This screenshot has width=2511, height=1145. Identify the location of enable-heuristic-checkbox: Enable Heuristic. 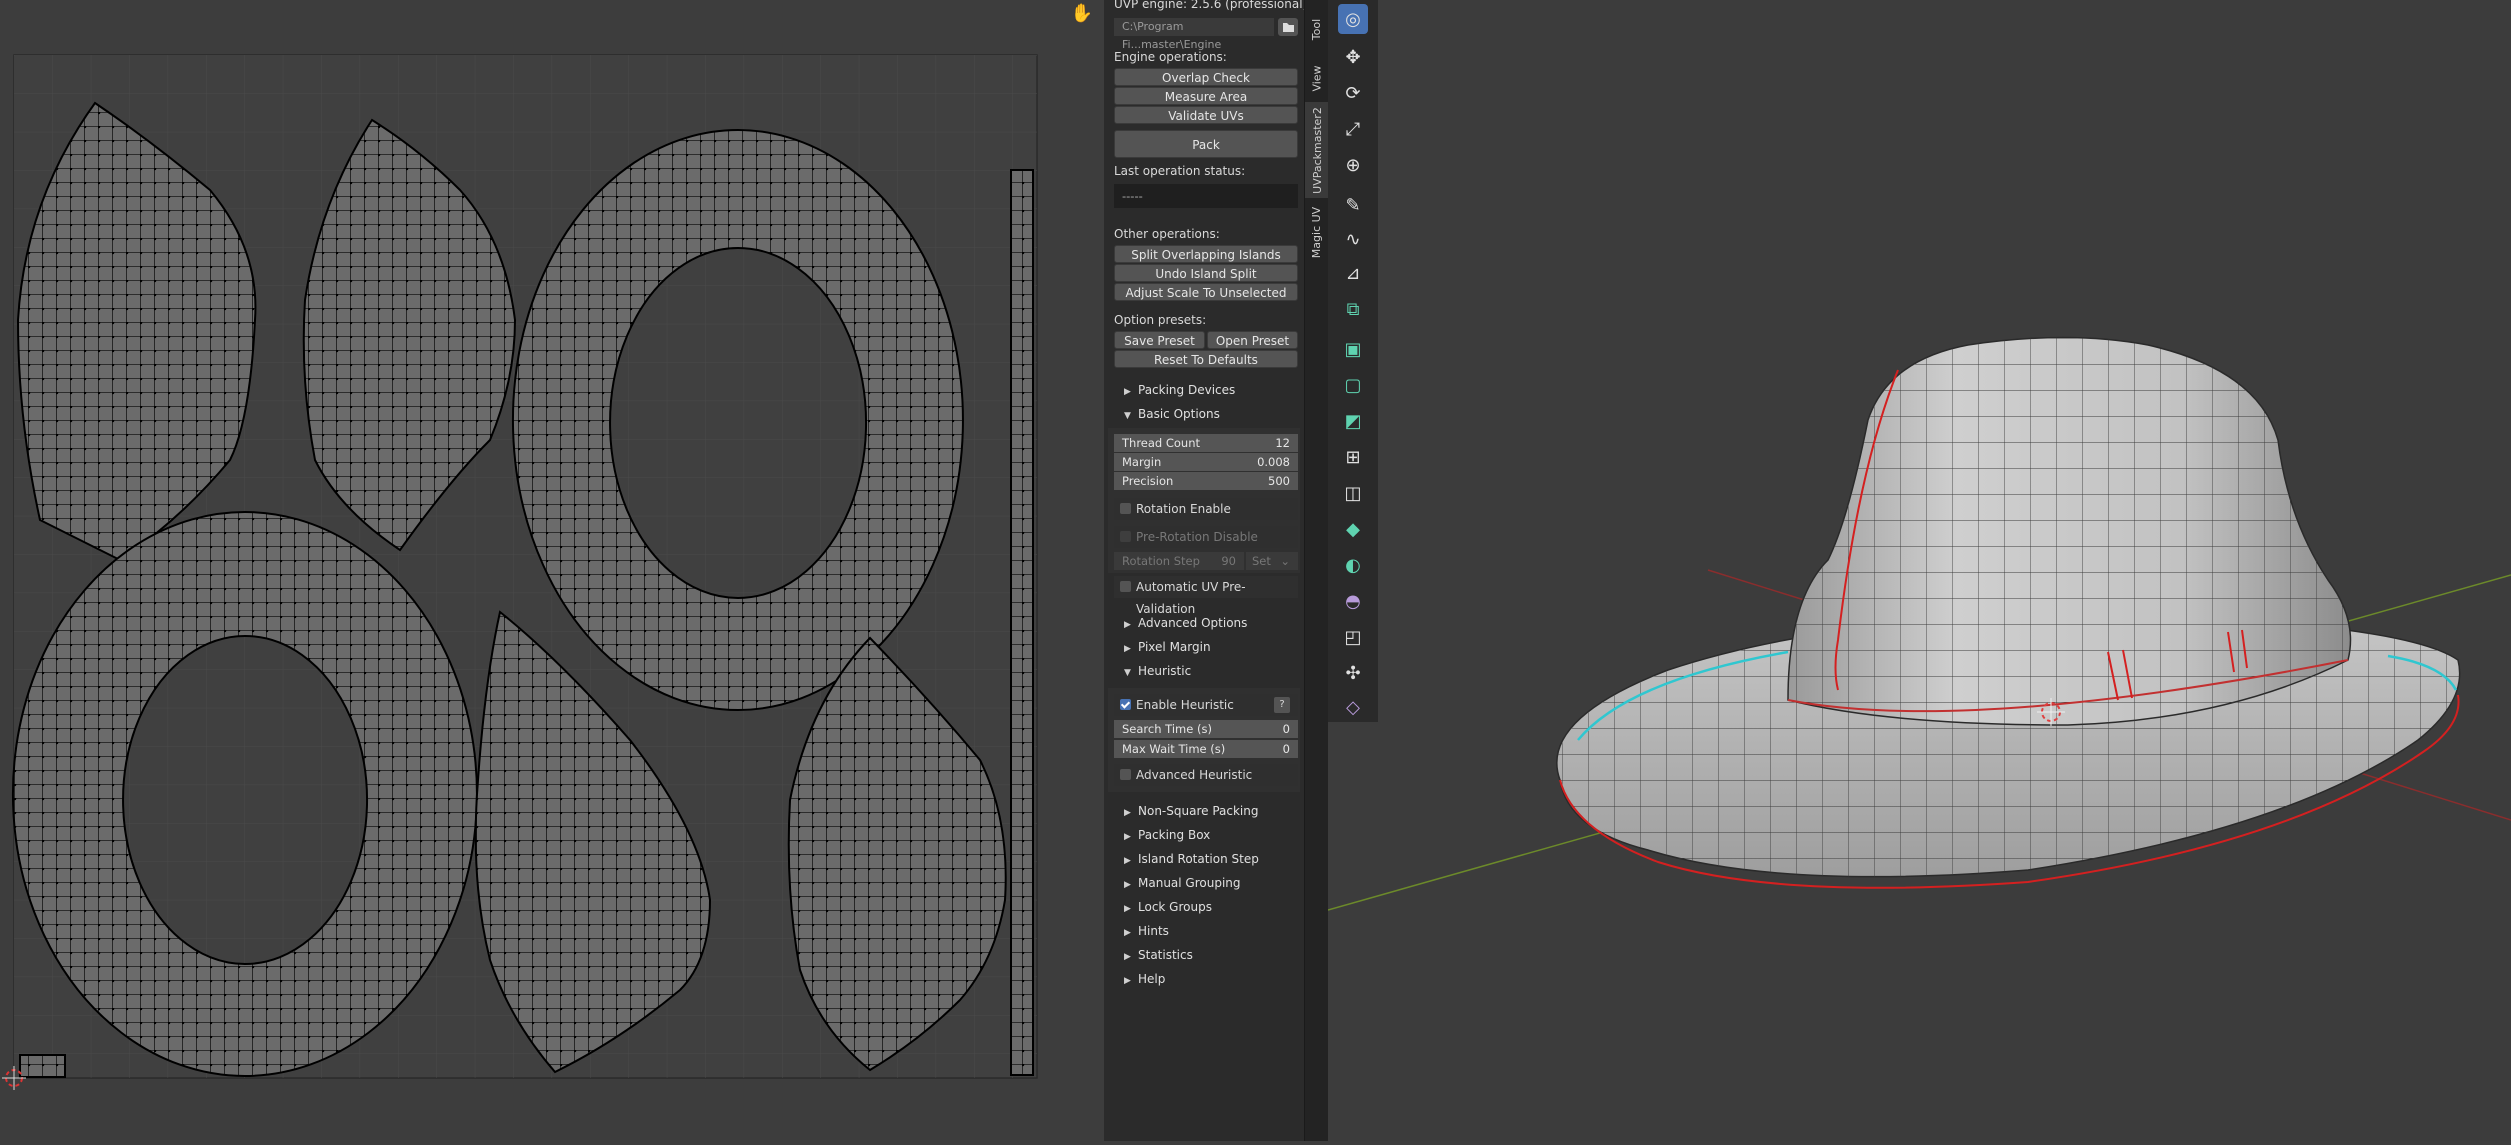
(1206, 705).